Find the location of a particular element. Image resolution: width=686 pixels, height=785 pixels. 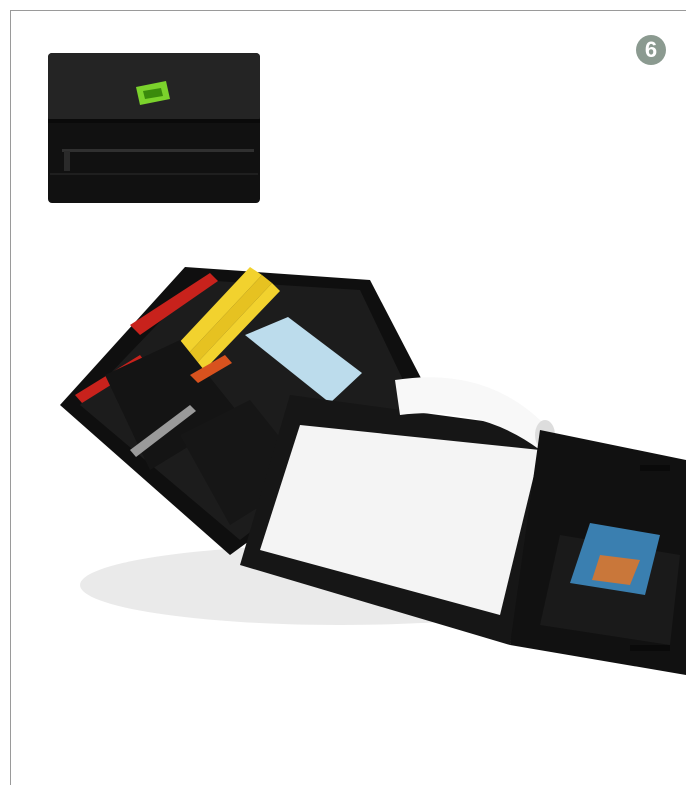

closed-portfolio-image is located at coordinates (154, 128).